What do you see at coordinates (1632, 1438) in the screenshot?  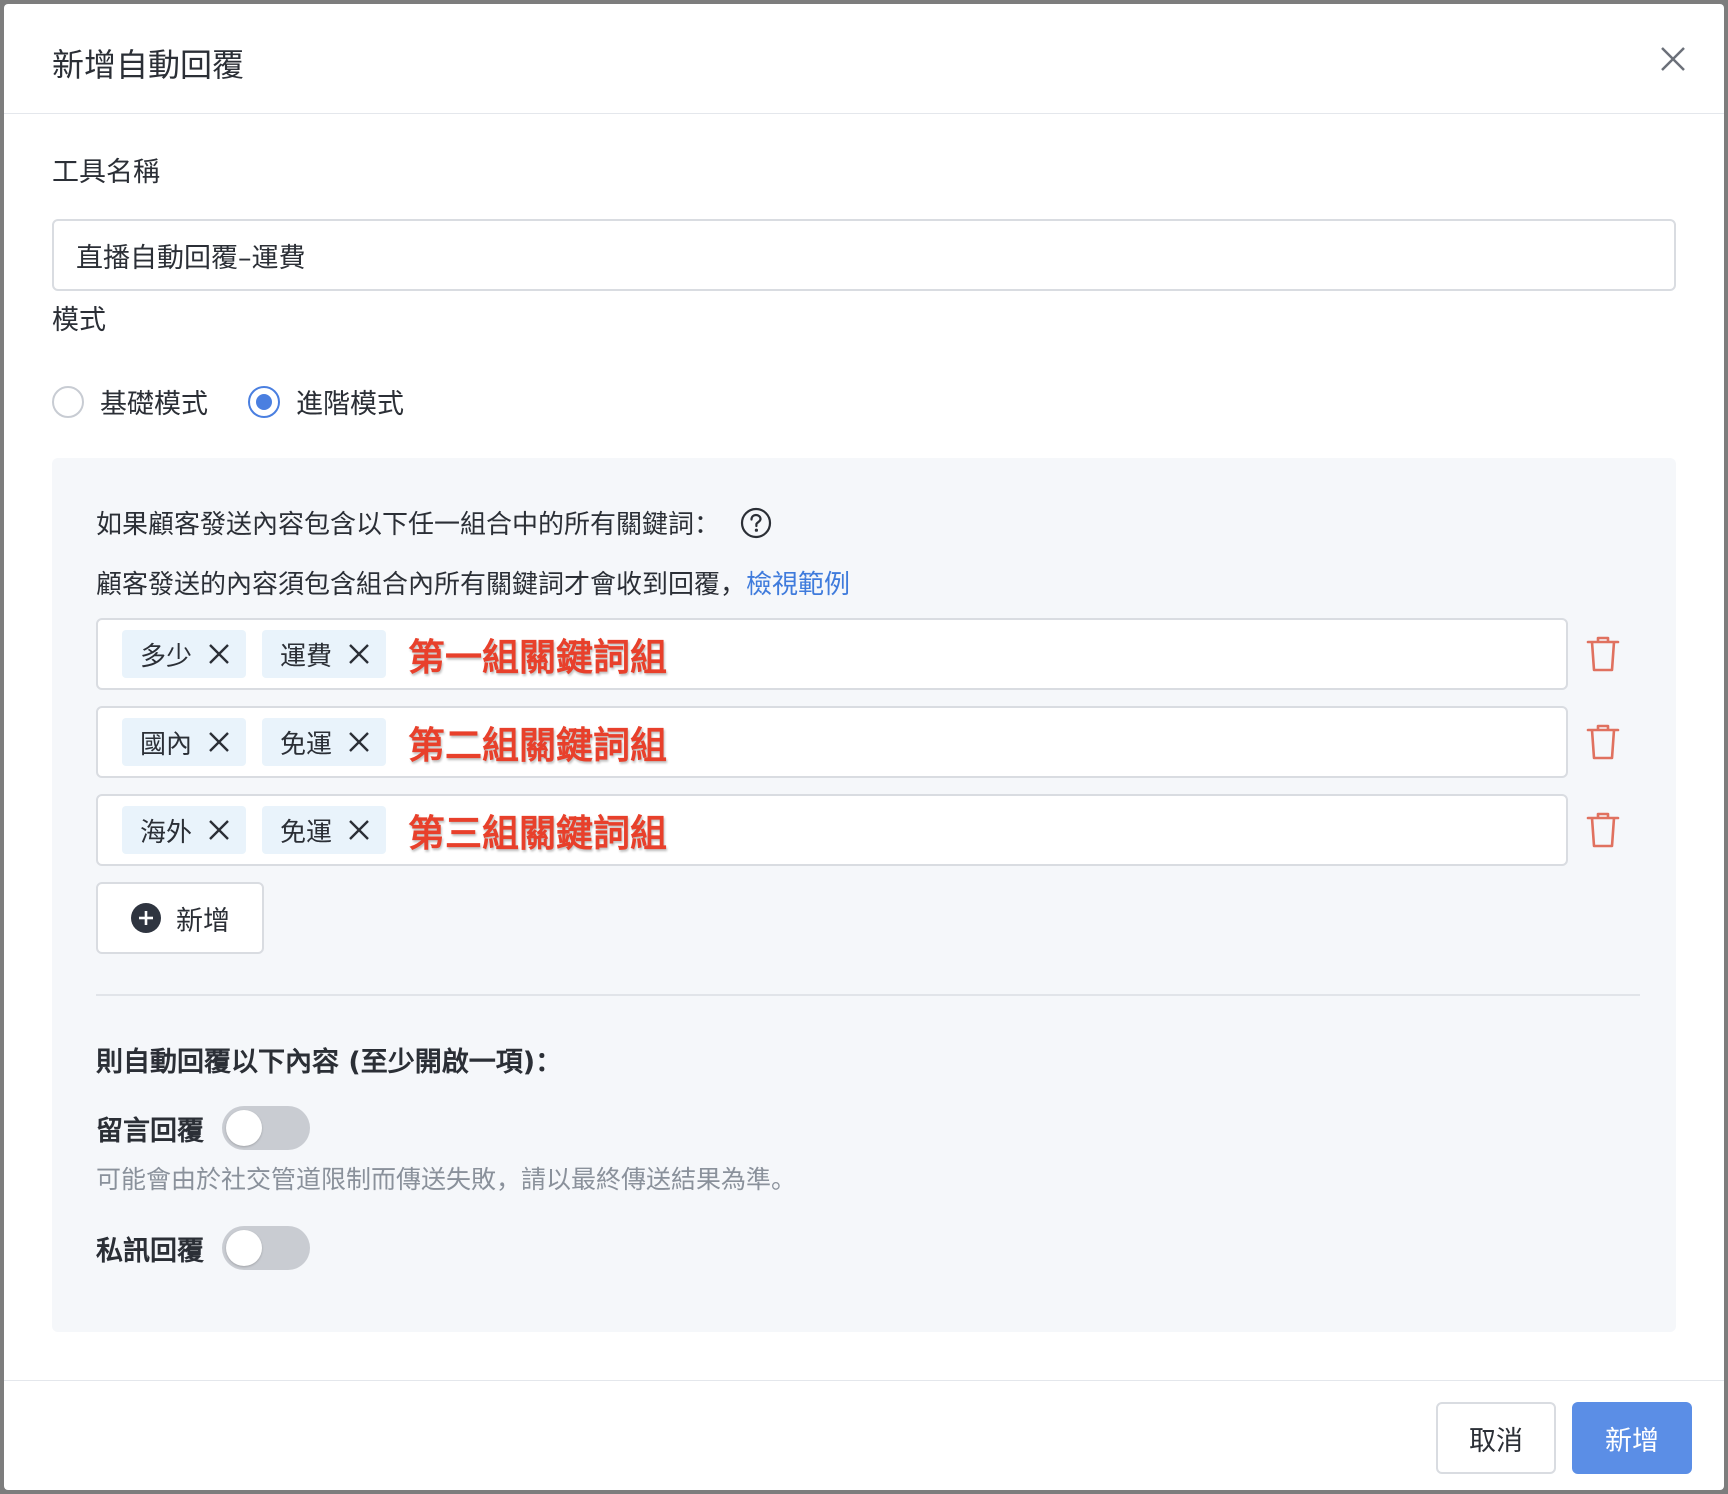 I see `submit-button: 新增` at bounding box center [1632, 1438].